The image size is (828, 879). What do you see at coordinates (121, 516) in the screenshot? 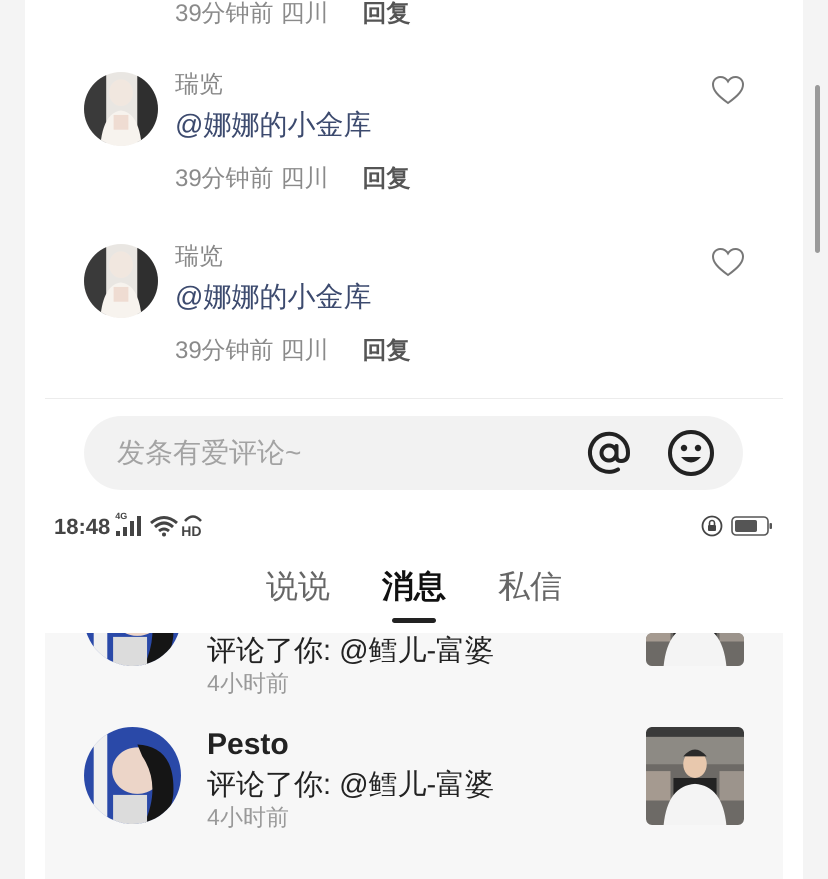
I see `network-type: 4G` at bounding box center [121, 516].